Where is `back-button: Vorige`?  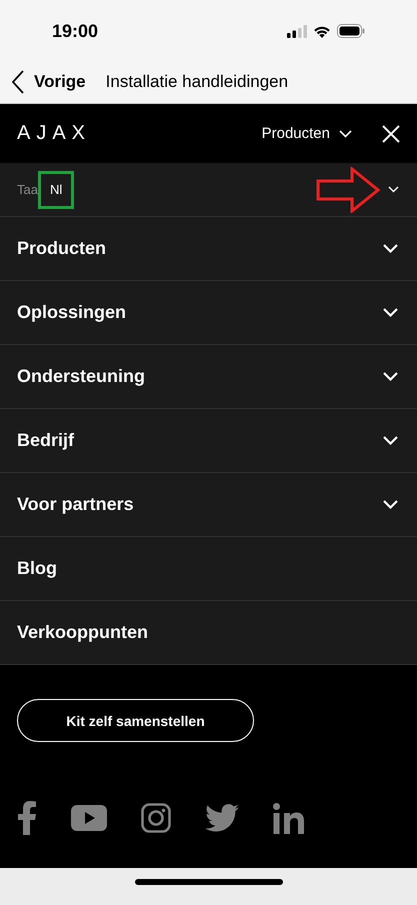
back-button: Vorige is located at coordinates (49, 82).